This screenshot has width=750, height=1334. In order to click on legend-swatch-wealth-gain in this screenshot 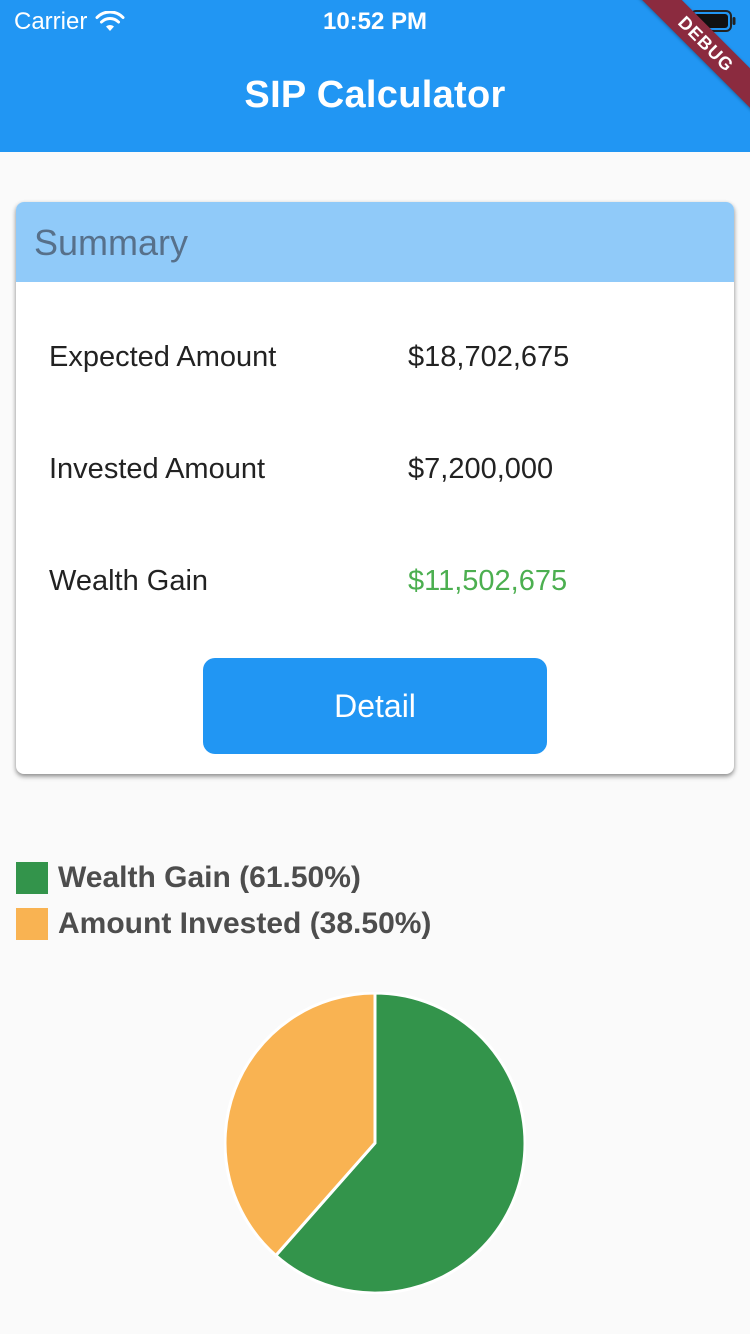, I will do `click(32, 878)`.